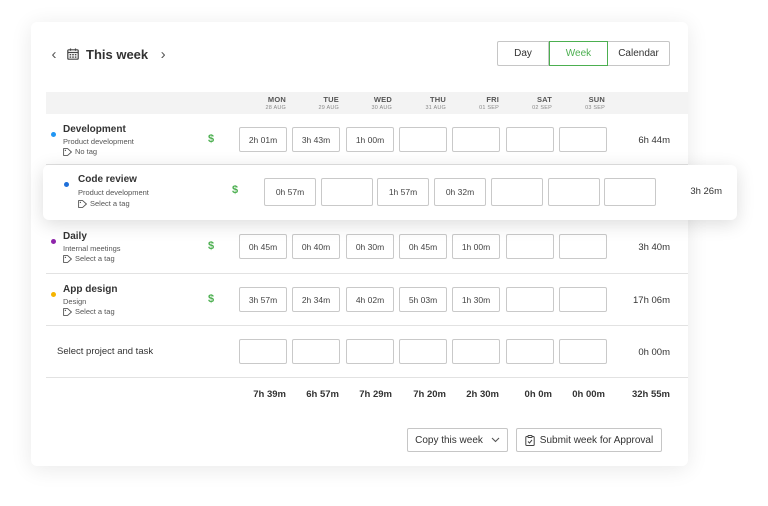 The image size is (768, 506). What do you see at coordinates (107, 179) in the screenshot?
I see `project-name-code-review: Code review` at bounding box center [107, 179].